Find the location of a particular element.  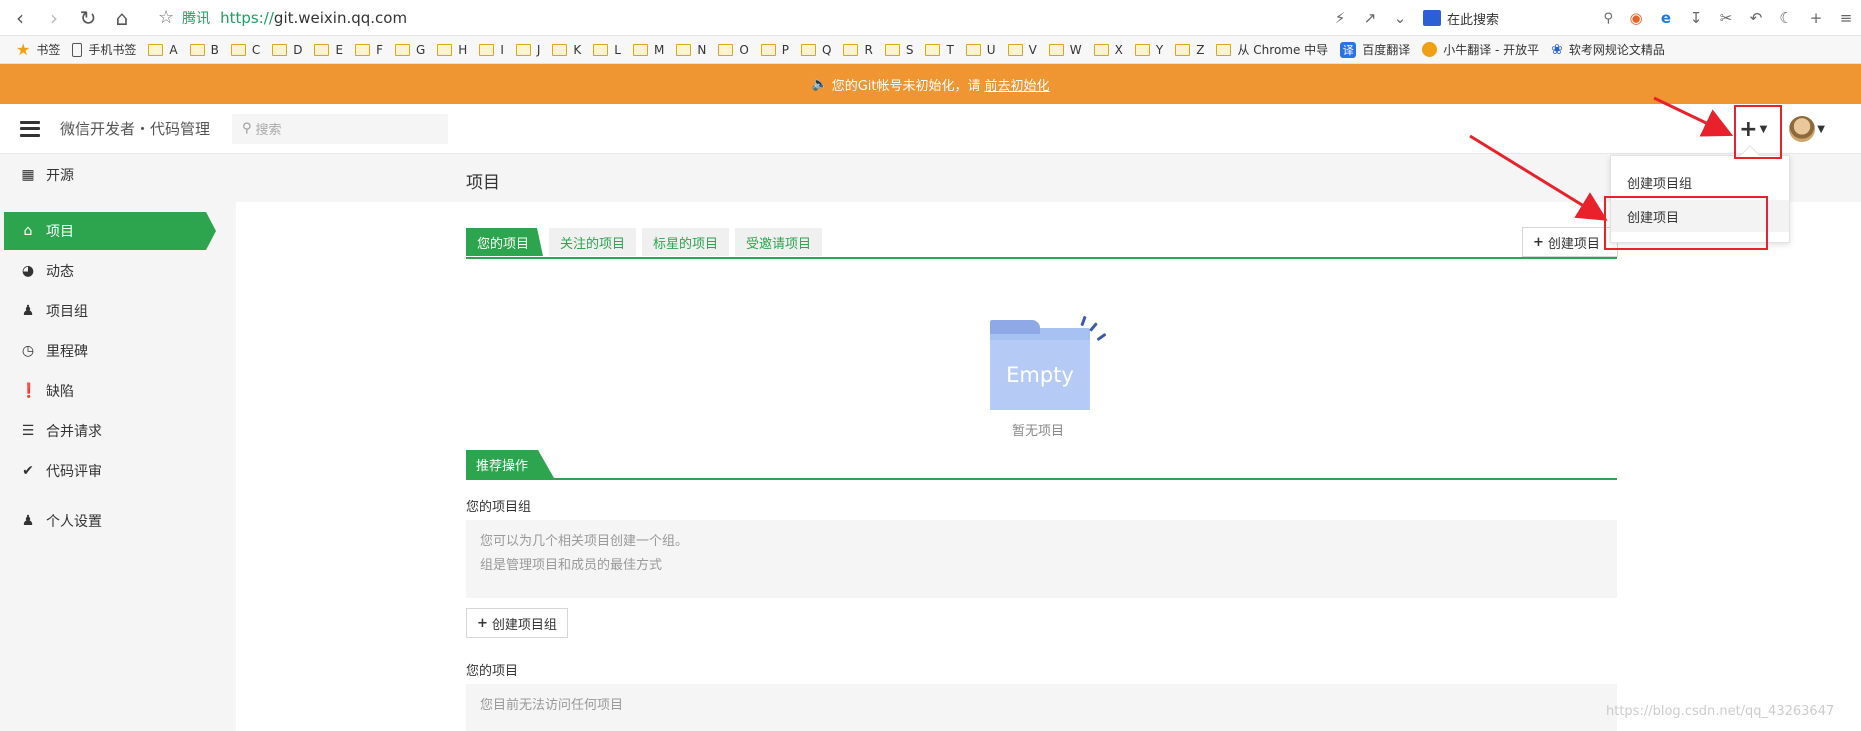

bookmark-item: W is located at coordinates (1065, 50).